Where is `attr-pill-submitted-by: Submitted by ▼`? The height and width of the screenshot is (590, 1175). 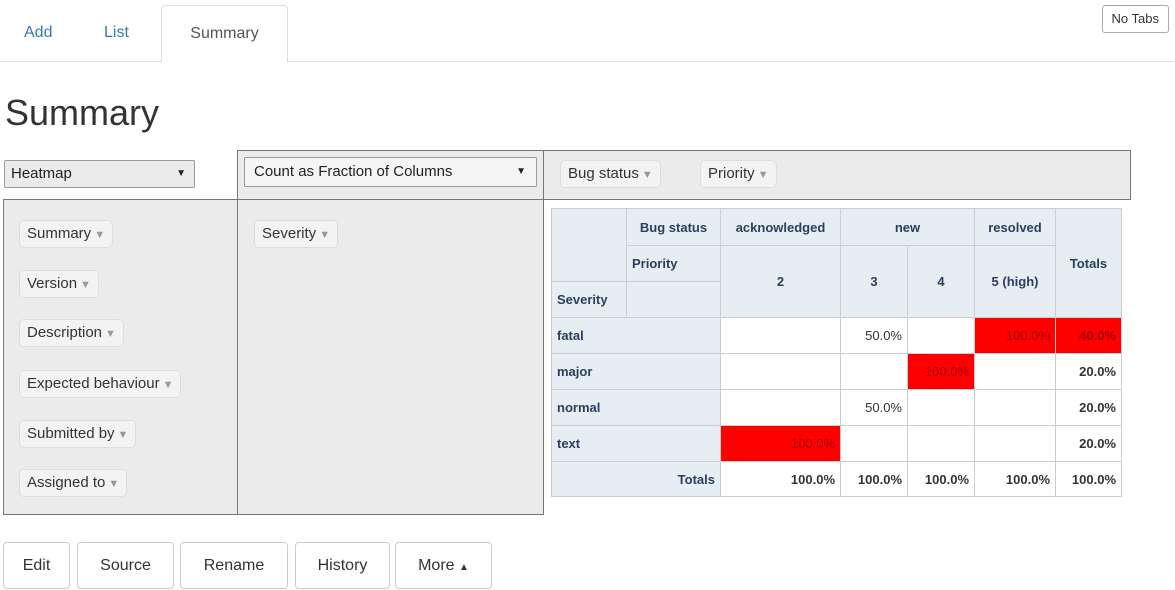 attr-pill-submitted-by: Submitted by ▼ is located at coordinates (78, 434).